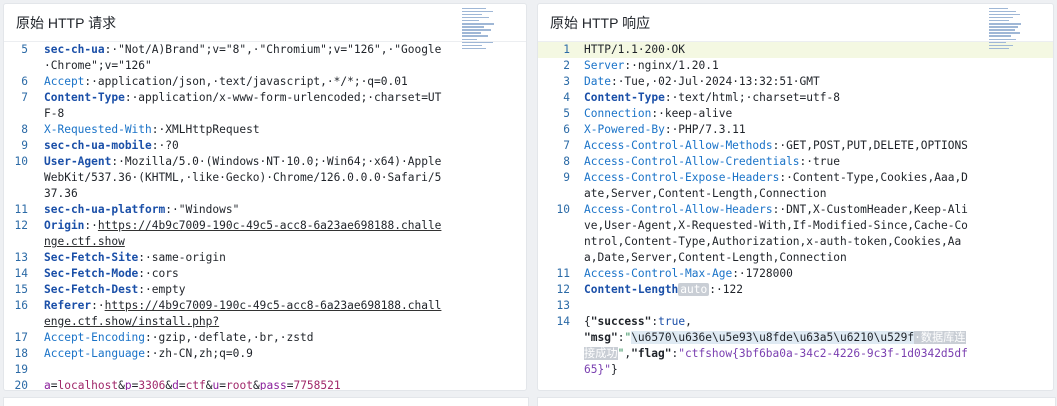 This screenshot has height=406, width=1057. I want to click on line-number: 15, so click(21, 289).